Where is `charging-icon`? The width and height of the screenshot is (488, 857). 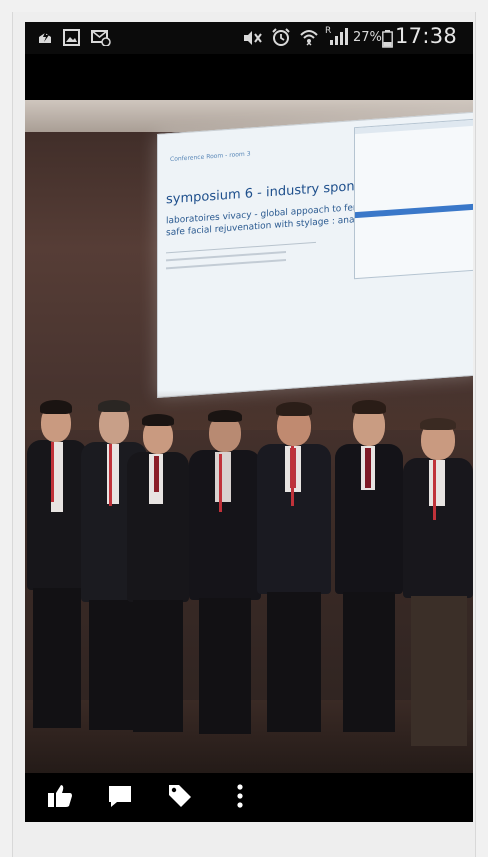
charging-icon is located at coordinates (45, 36).